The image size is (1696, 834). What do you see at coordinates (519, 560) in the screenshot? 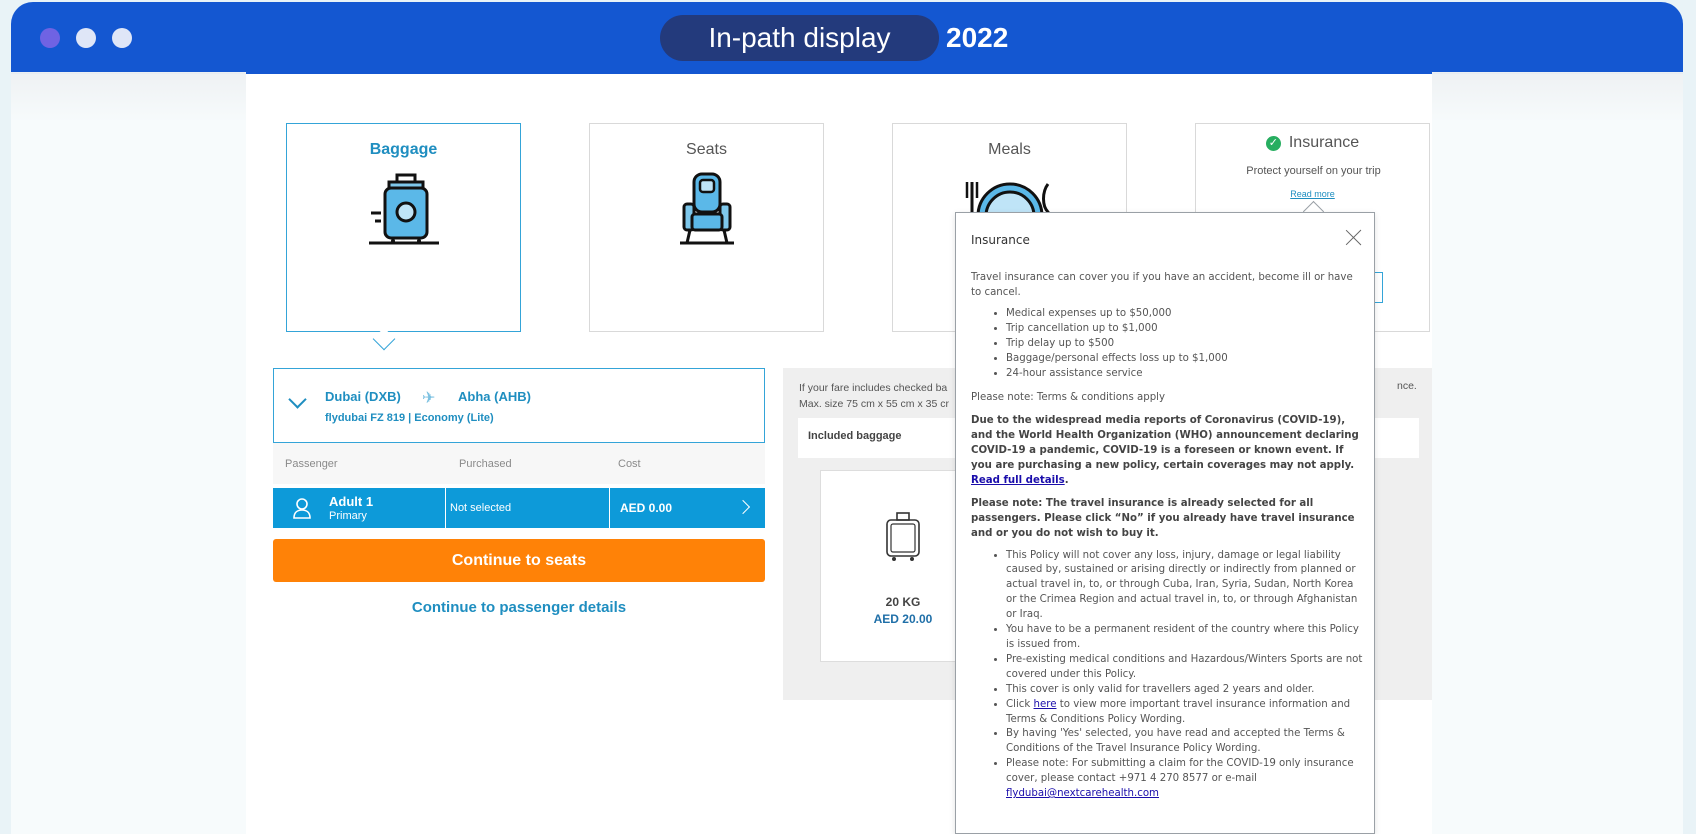
I see `continue-to-seats-button: Continue to seats` at bounding box center [519, 560].